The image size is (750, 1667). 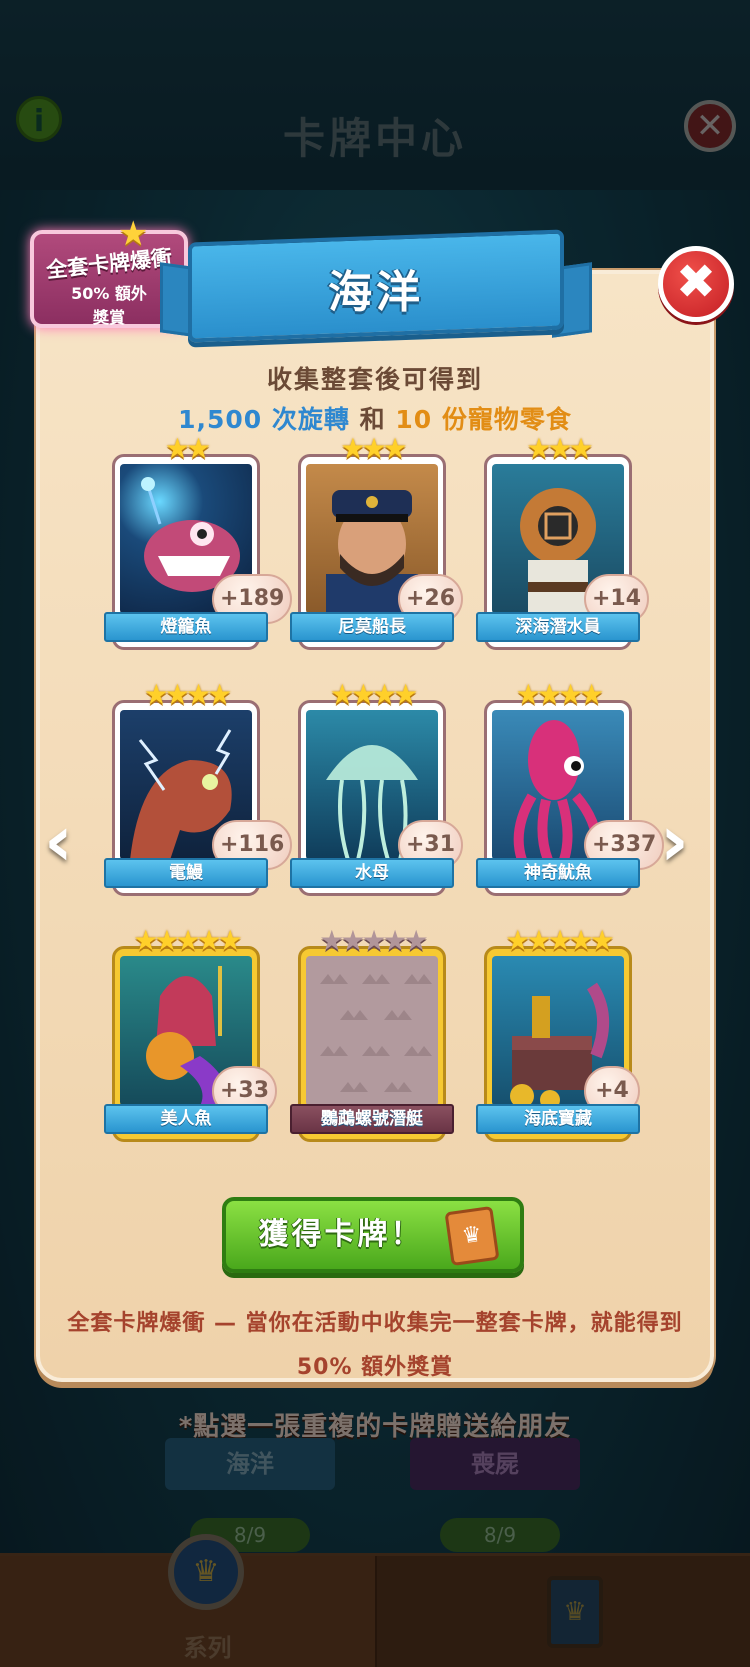 What do you see at coordinates (186, 627) in the screenshot?
I see `card-name: 燈籠魚` at bounding box center [186, 627].